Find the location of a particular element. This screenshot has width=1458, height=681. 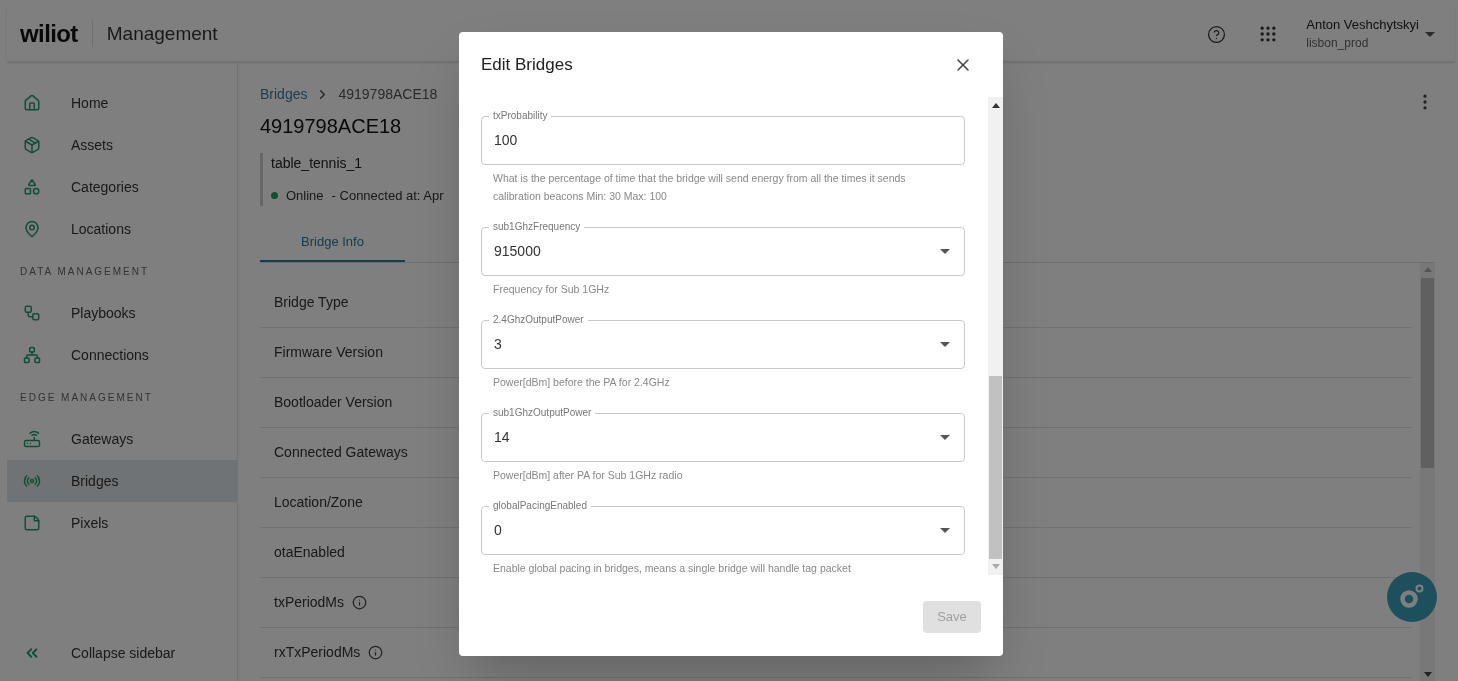

sidebar-item: Gateways is located at coordinates (122, 439).